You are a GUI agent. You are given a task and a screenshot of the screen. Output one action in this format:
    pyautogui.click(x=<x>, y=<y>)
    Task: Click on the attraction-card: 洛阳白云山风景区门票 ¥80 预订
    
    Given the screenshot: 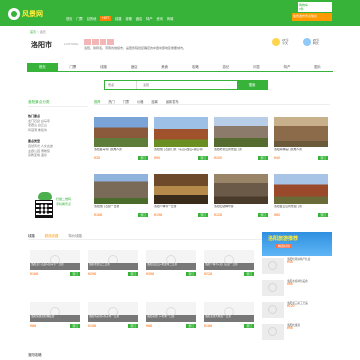 What is the action you would take?
    pyautogui.click(x=301, y=197)
    